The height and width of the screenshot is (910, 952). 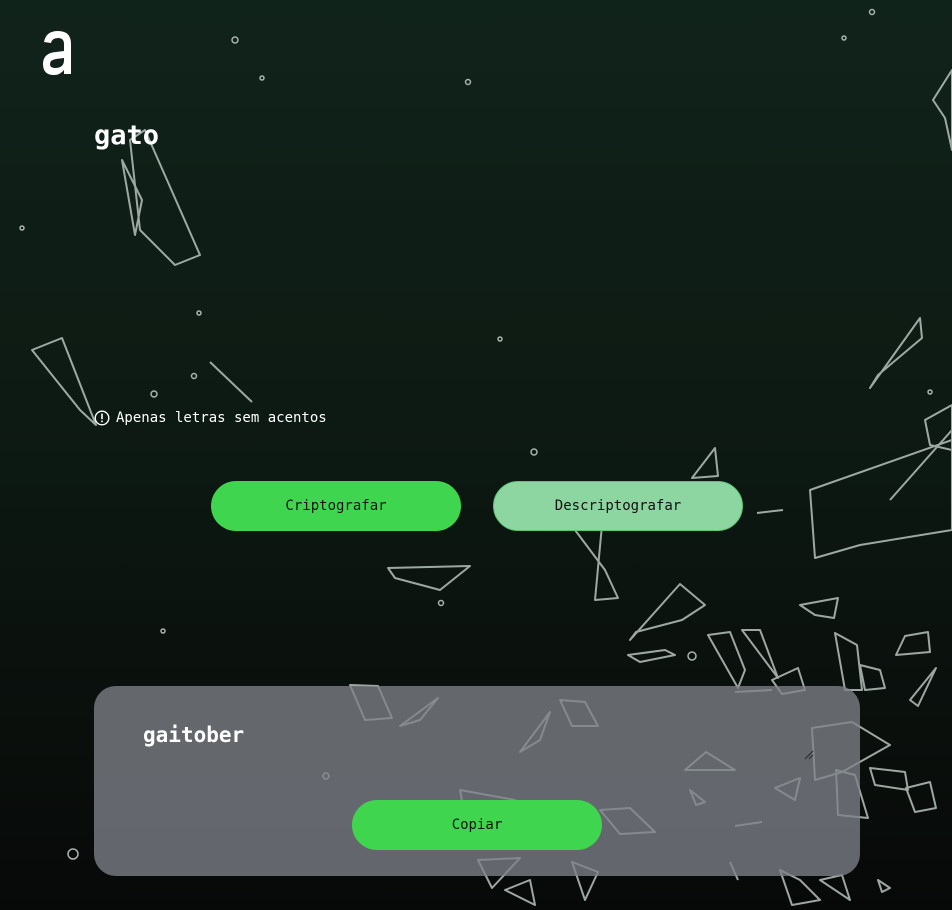 I want to click on hint-text: Apenas letras sem acentos, so click(x=221, y=418).